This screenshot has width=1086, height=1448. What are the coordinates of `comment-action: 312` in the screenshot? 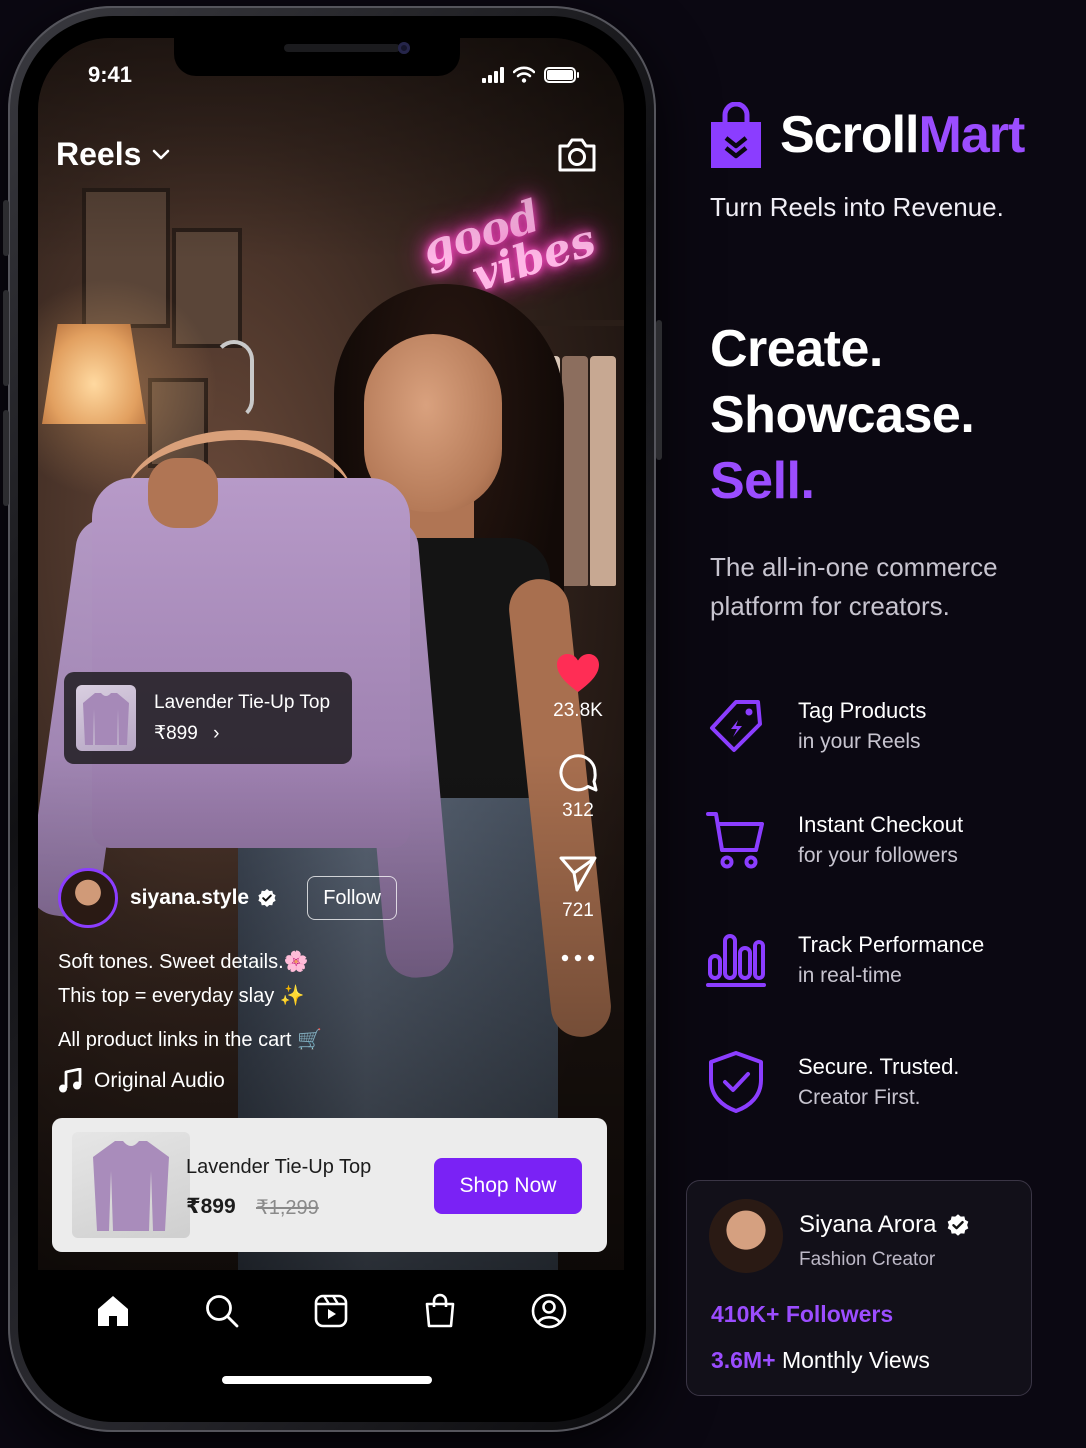 It's located at (578, 787).